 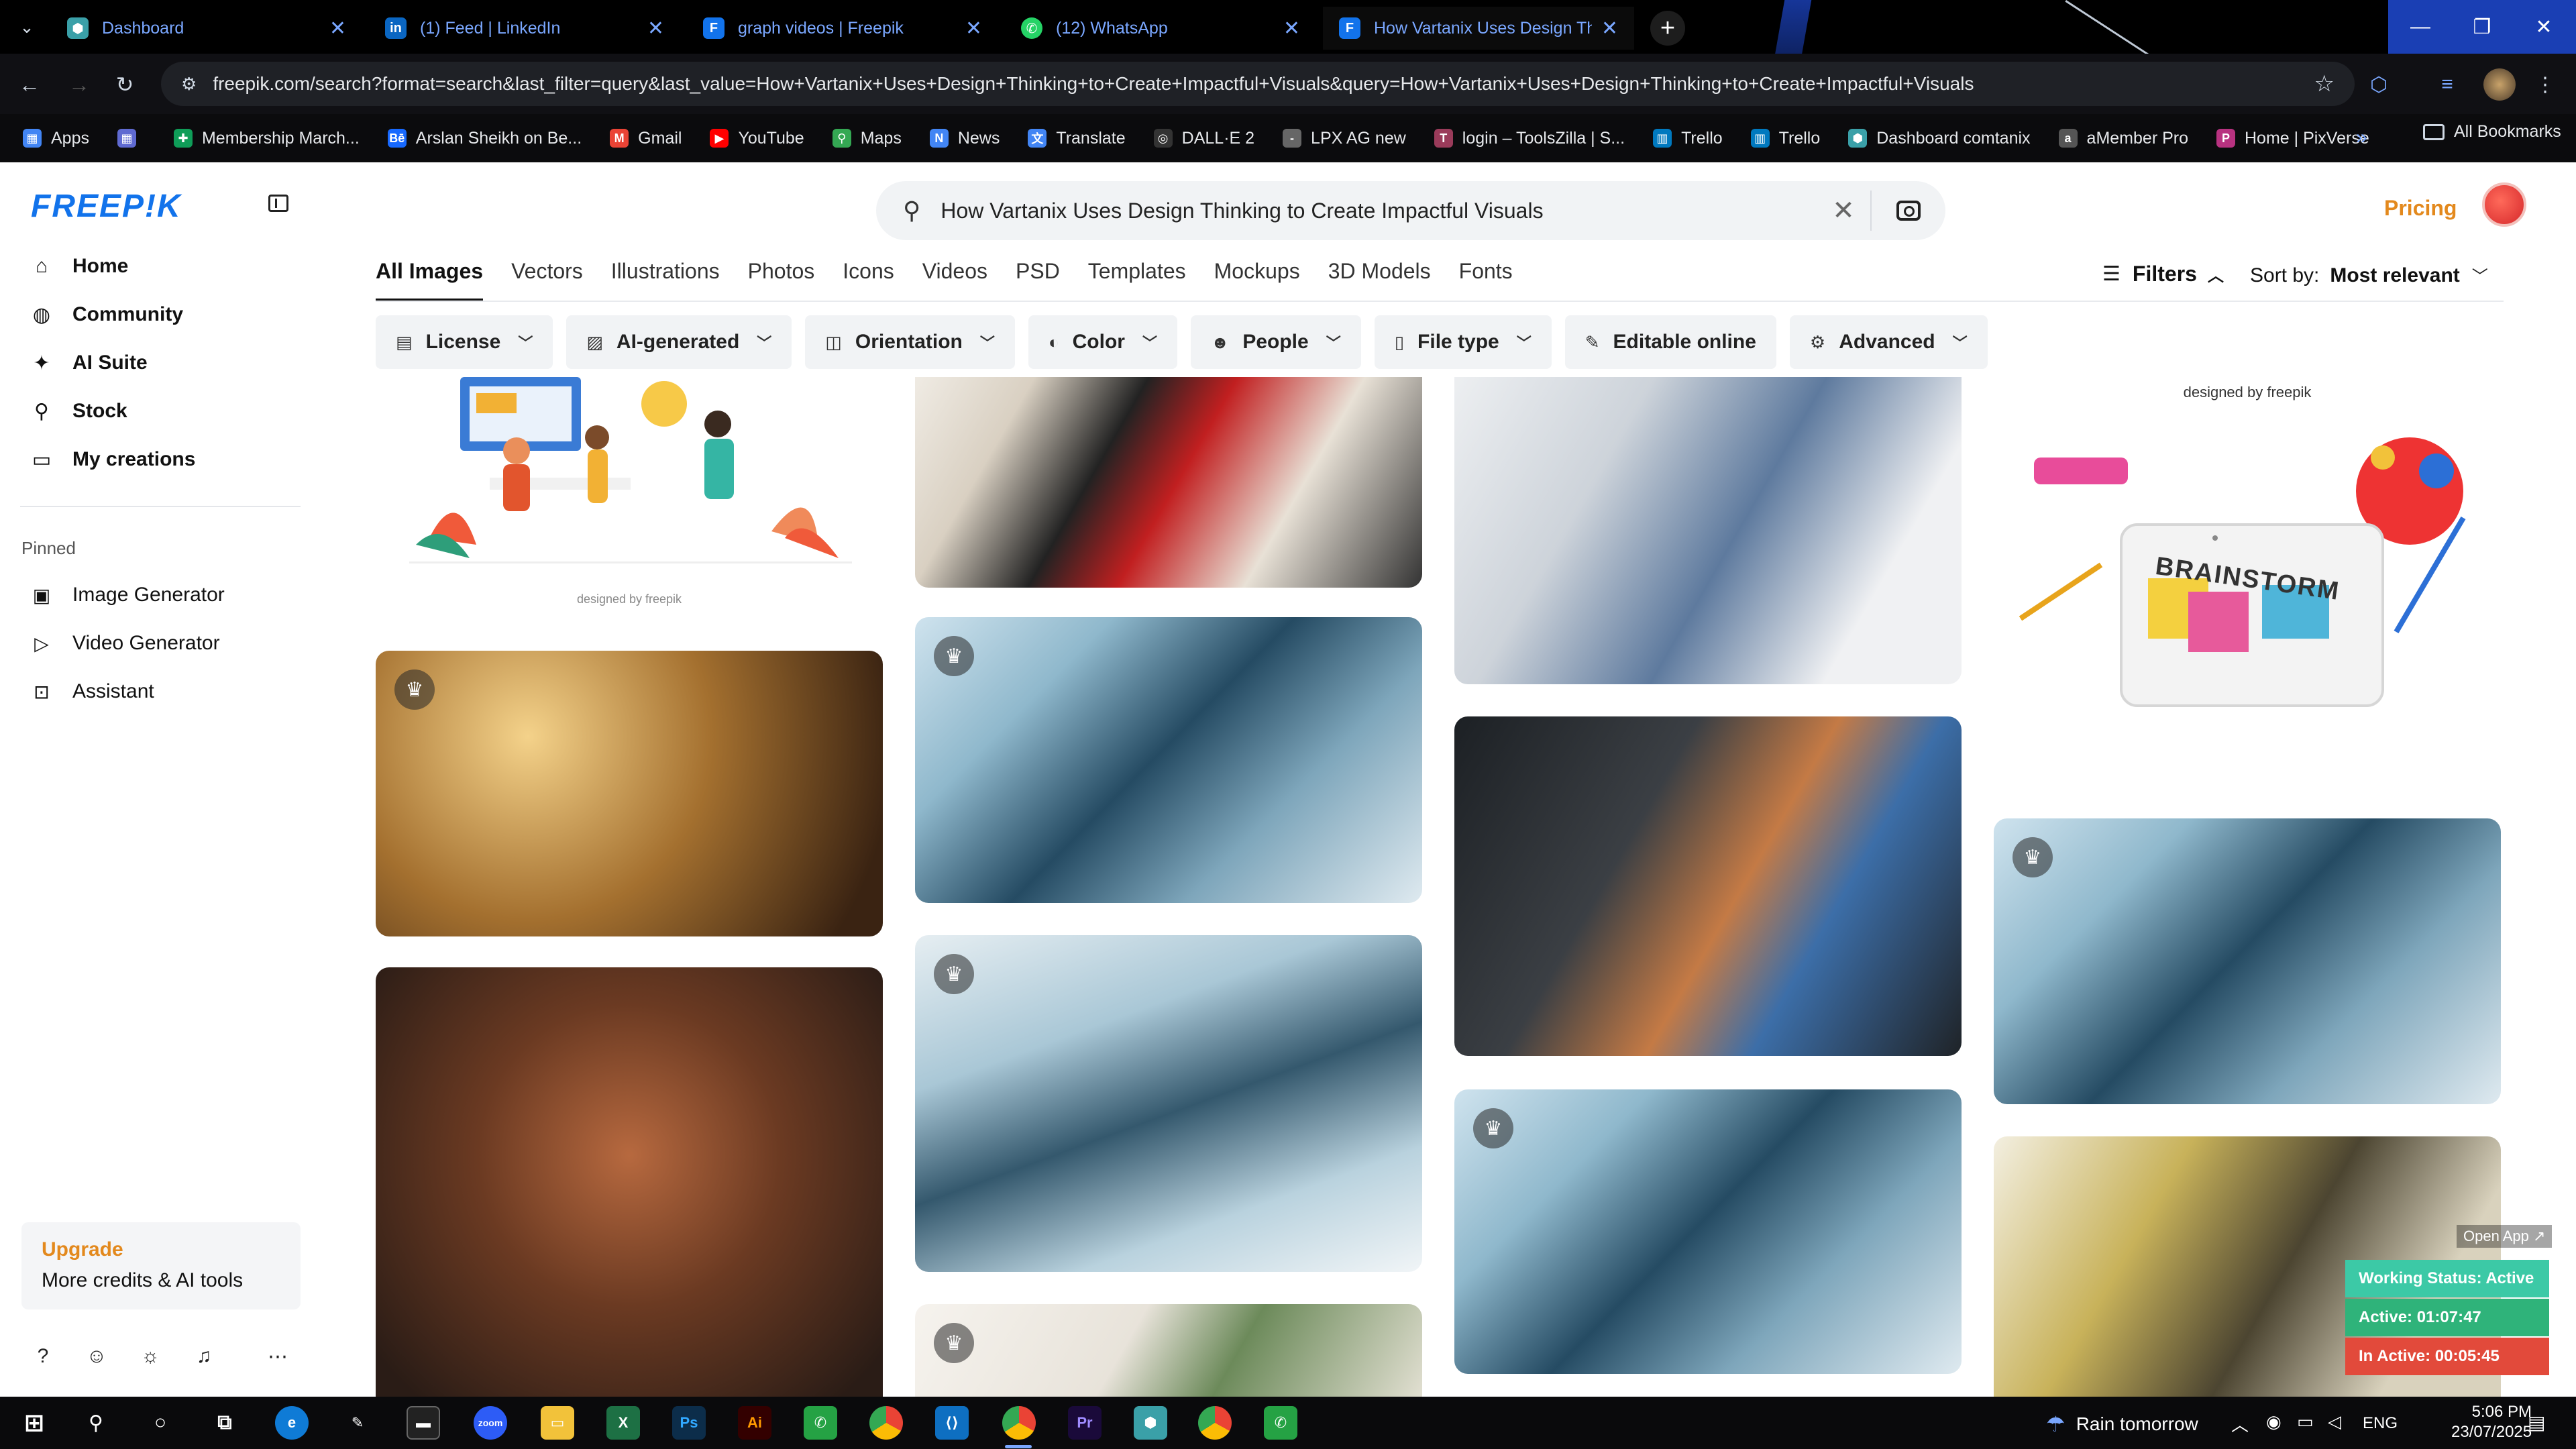 I want to click on back-arrow-icon: ←, so click(x=29, y=84).